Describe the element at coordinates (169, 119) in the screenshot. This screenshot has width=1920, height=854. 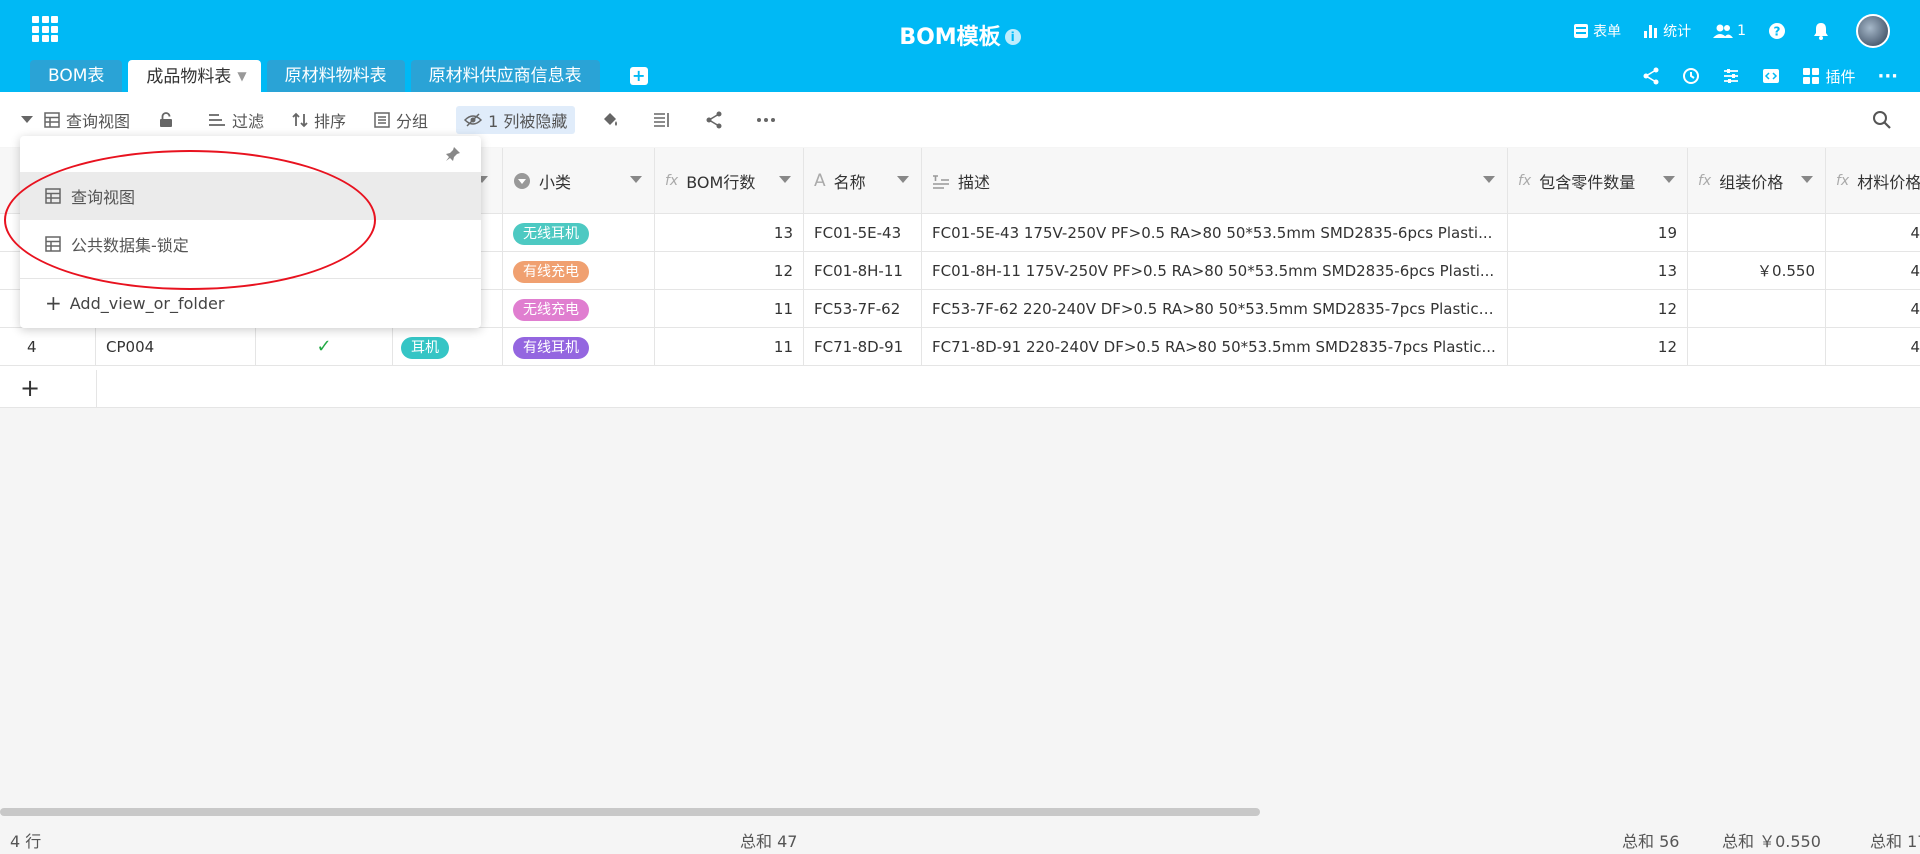
I see `lock-view-button` at that location.